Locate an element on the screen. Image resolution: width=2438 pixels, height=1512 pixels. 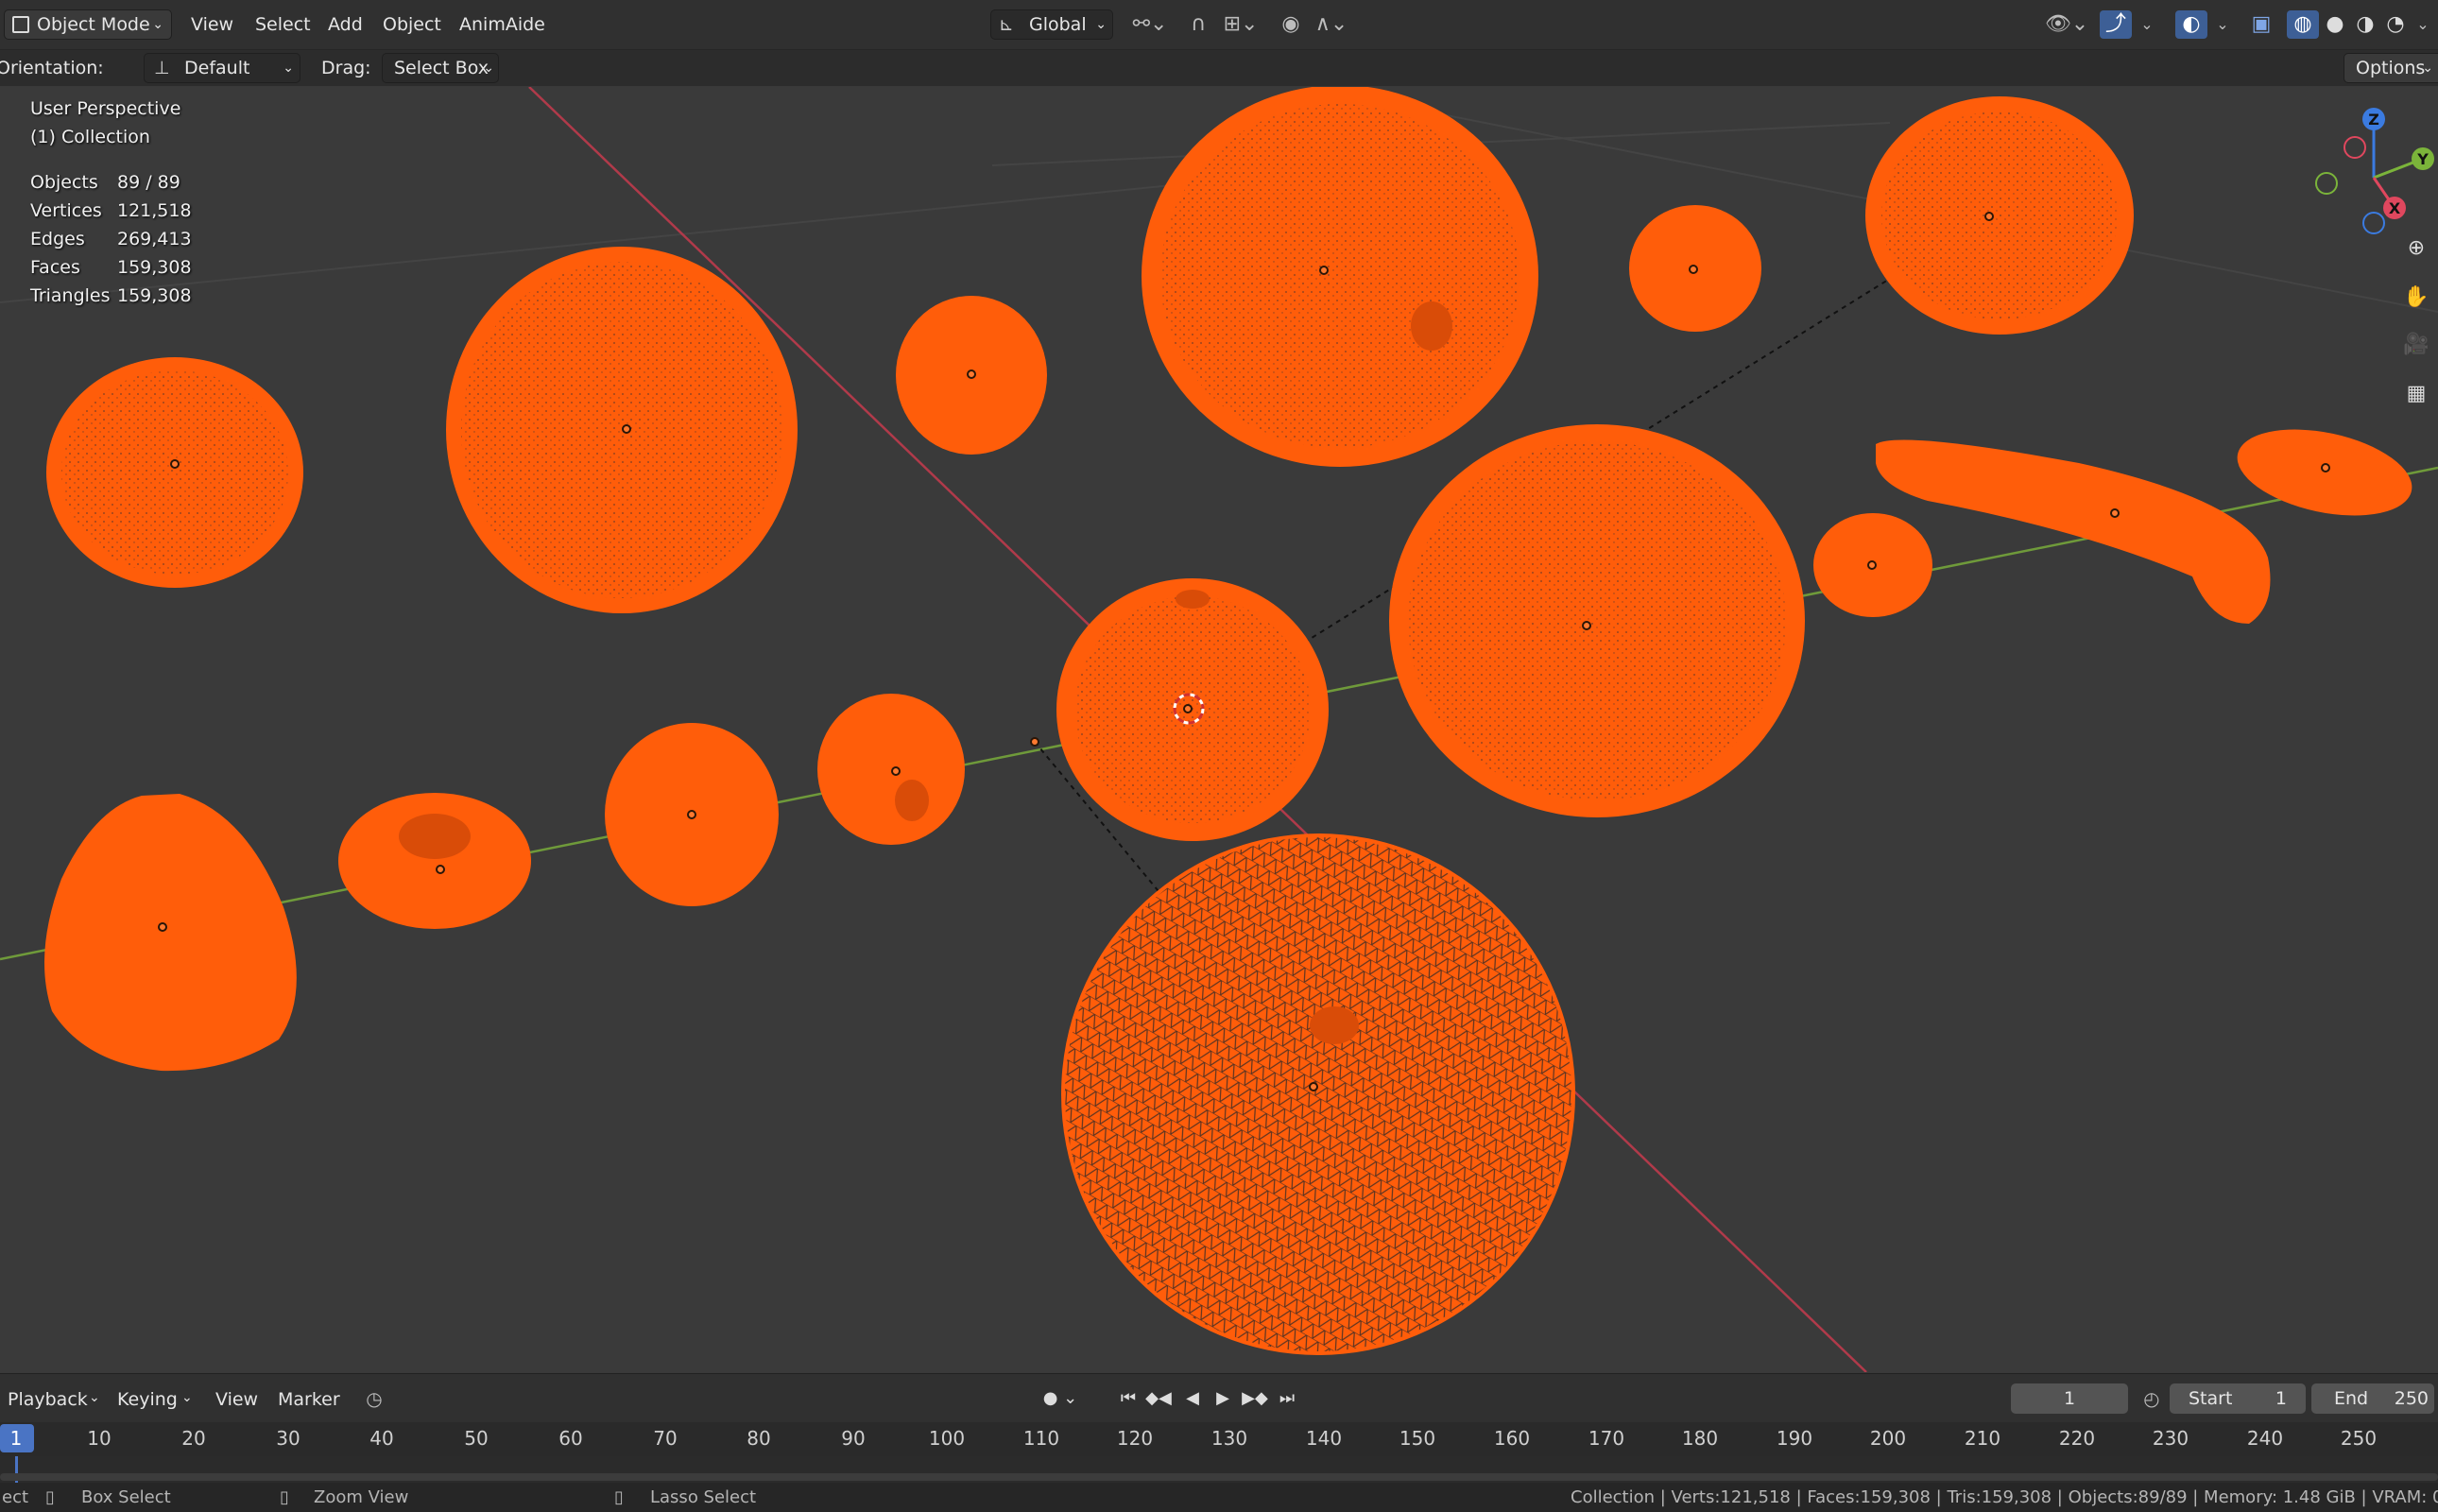
overlays-icon: ◐ is located at coordinates (2191, 24).